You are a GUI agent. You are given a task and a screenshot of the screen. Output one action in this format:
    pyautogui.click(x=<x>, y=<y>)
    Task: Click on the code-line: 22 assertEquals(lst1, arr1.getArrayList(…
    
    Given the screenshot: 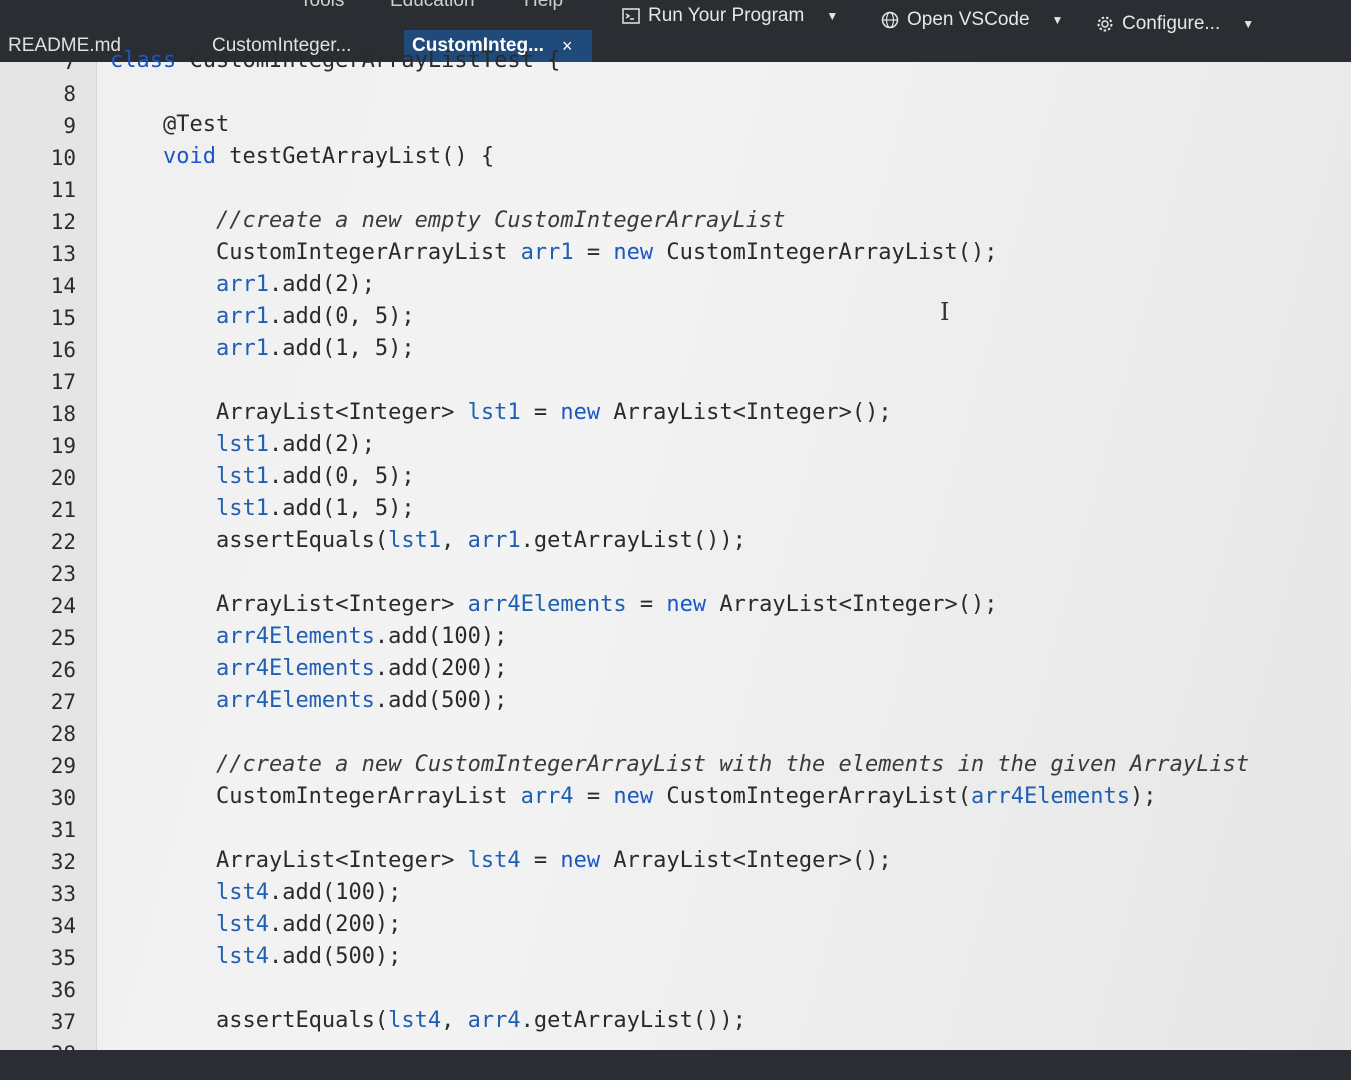 What is the action you would take?
    pyautogui.click(x=675, y=542)
    